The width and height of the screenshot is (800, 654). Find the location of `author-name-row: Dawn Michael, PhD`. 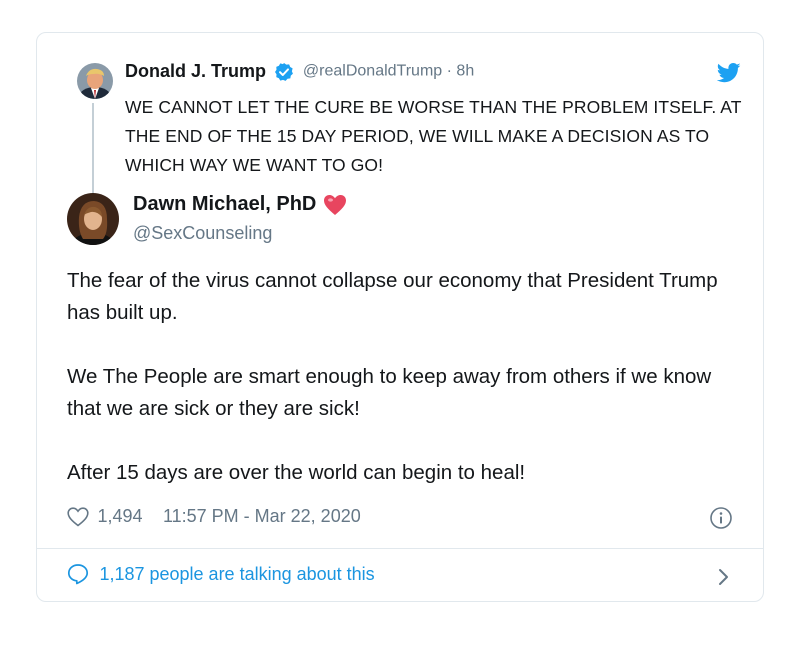

author-name-row: Dawn Michael, PhD is located at coordinates (240, 204).